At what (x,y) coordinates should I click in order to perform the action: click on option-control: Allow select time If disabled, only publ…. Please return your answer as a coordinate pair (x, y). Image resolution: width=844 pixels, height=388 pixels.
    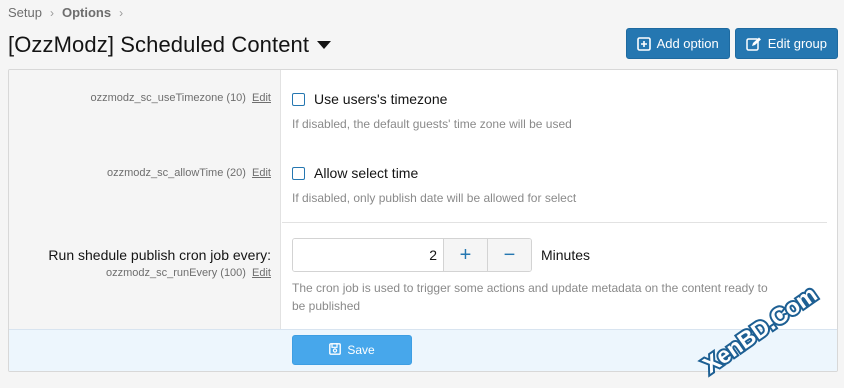
    Looking at the image, I should click on (434, 186).